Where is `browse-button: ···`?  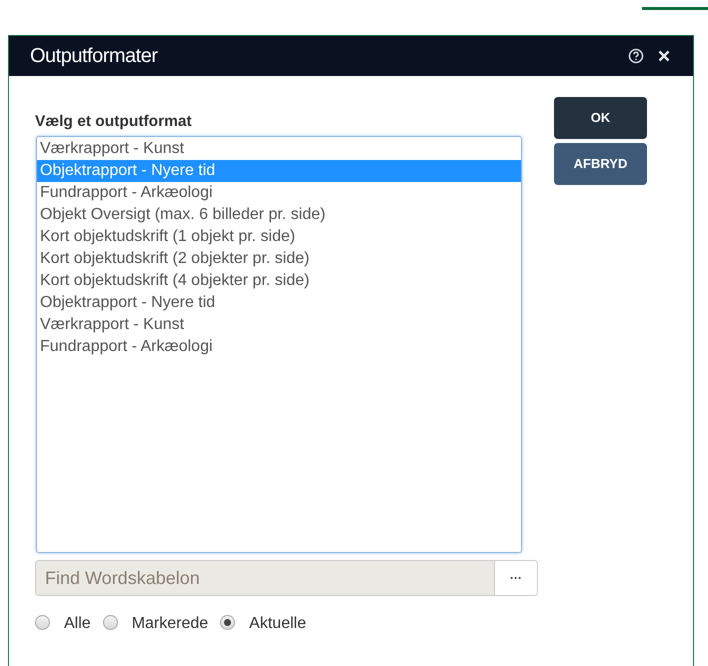 browse-button: ··· is located at coordinates (515, 578).